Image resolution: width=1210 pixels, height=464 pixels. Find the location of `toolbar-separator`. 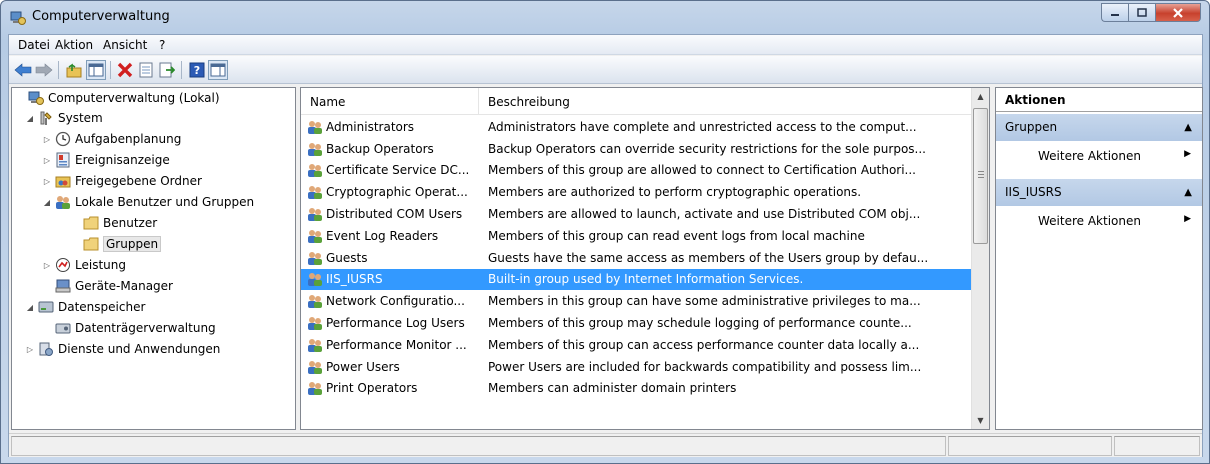

toolbar-separator is located at coordinates (110, 70).